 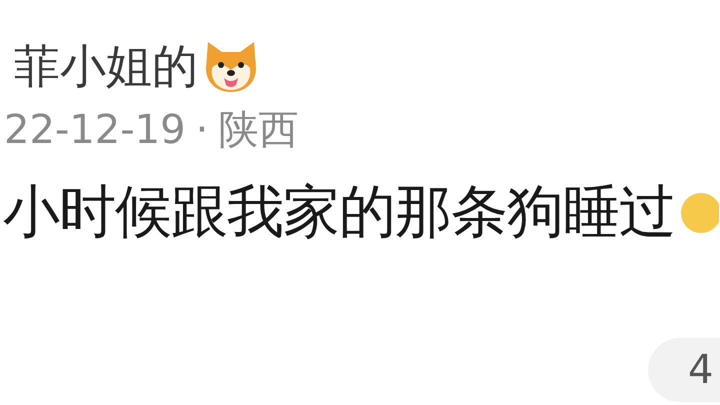 I want to click on author-name: 菲小姐的, so click(x=106, y=66).